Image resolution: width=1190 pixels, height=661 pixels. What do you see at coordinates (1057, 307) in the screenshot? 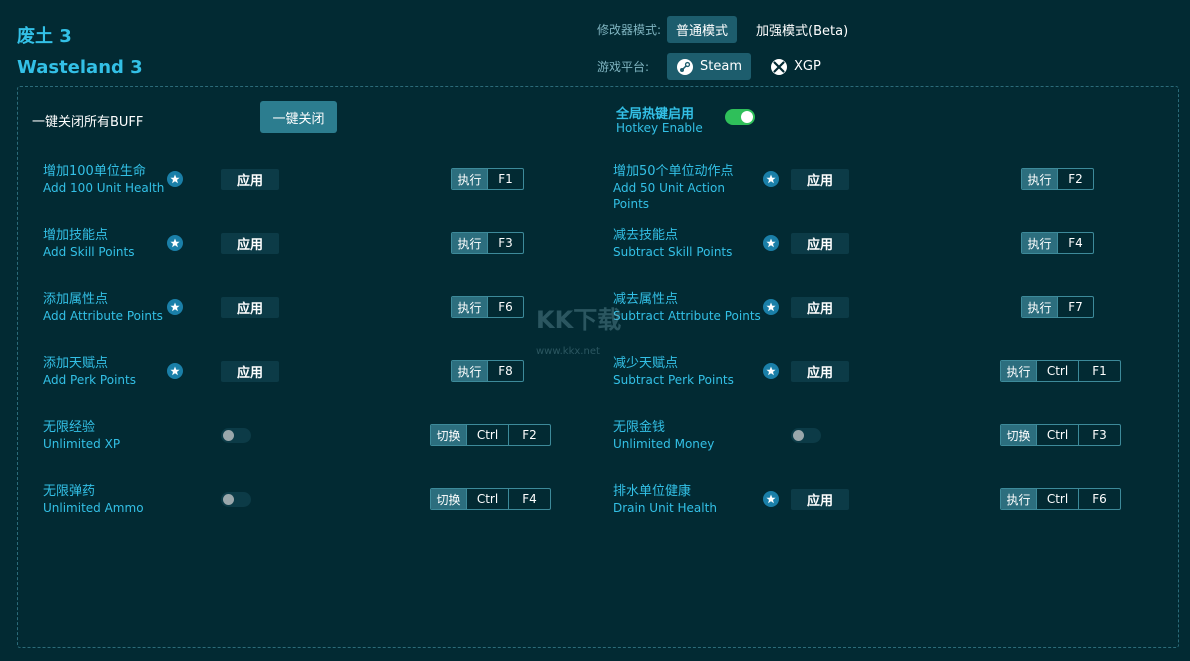
I see `hotkey-combo: 执行 F7` at bounding box center [1057, 307].